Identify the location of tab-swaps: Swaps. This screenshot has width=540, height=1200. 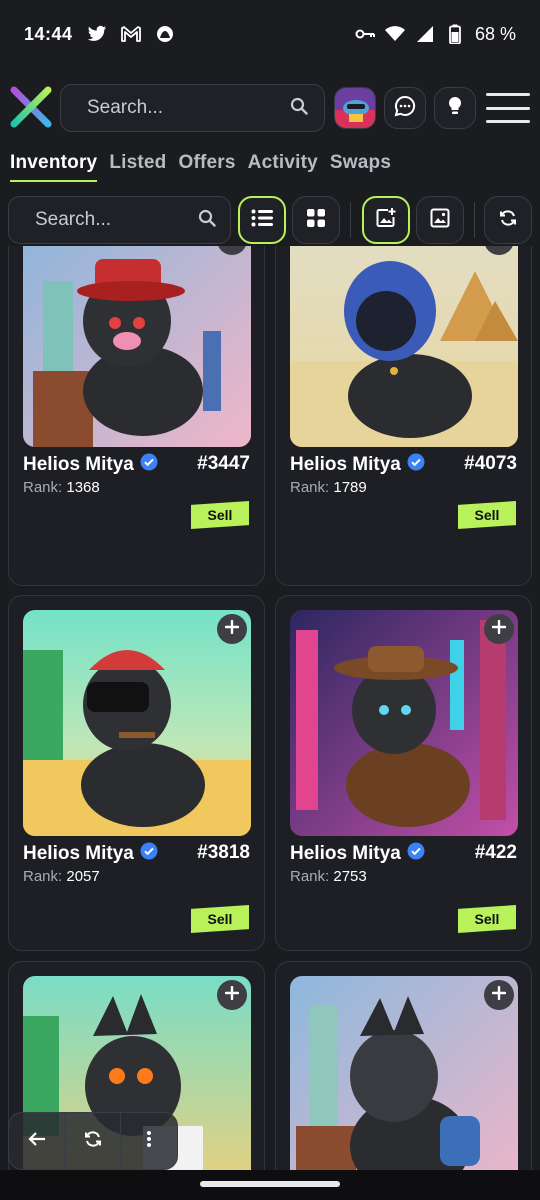
(360, 167).